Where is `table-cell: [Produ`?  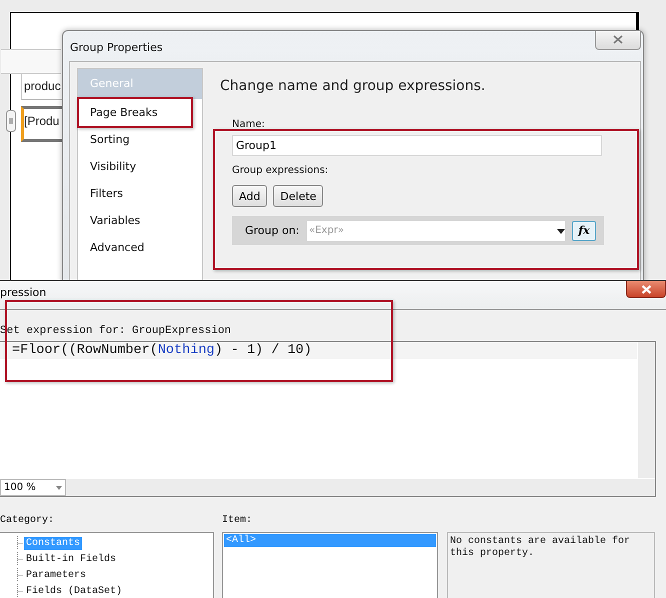
table-cell: [Produ is located at coordinates (42, 124).